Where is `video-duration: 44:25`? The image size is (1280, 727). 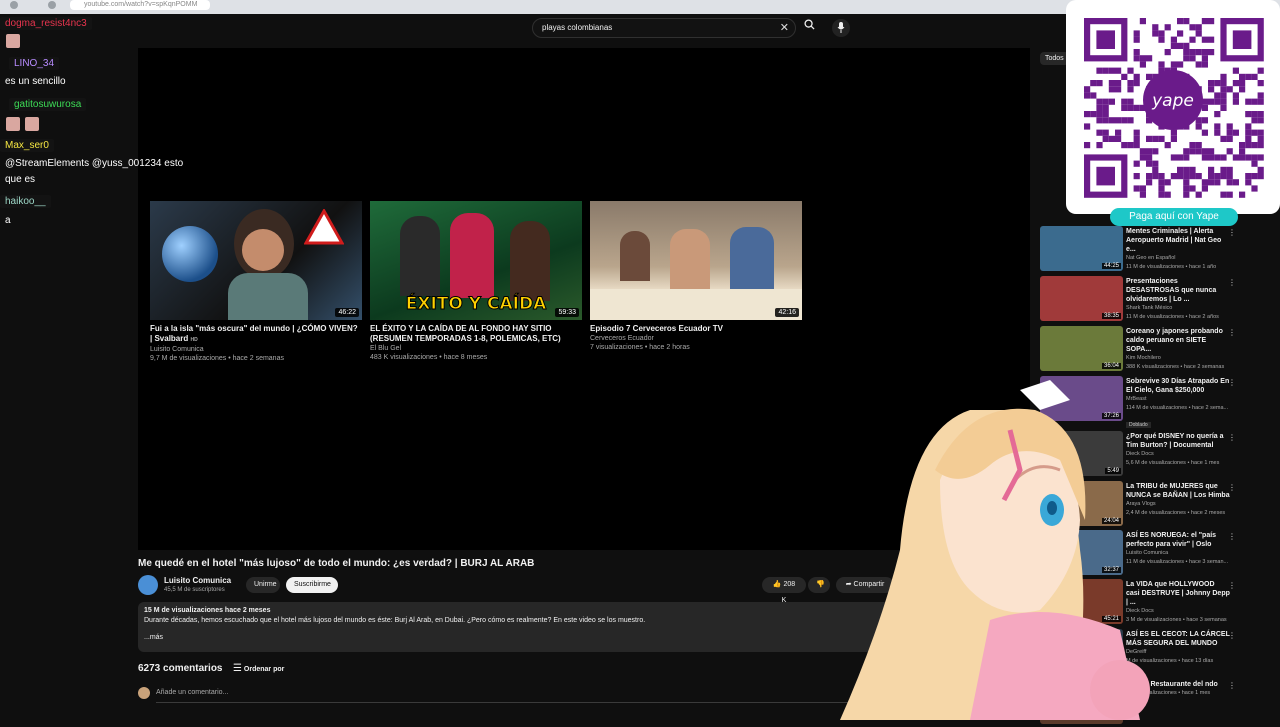
video-duration: 44:25 is located at coordinates (1111, 266).